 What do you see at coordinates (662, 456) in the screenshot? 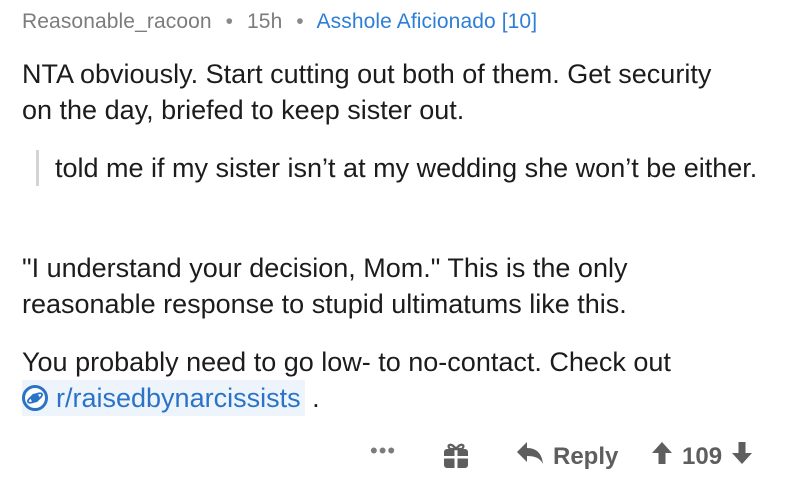
I see `upvote-arrow-icon` at bounding box center [662, 456].